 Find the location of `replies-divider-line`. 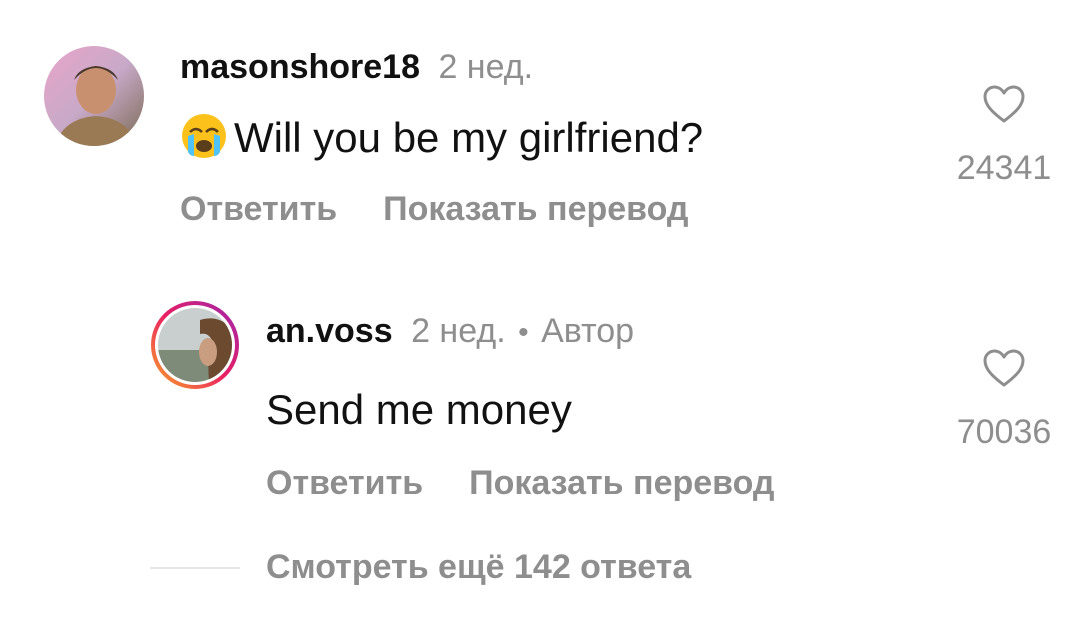

replies-divider-line is located at coordinates (195, 568).